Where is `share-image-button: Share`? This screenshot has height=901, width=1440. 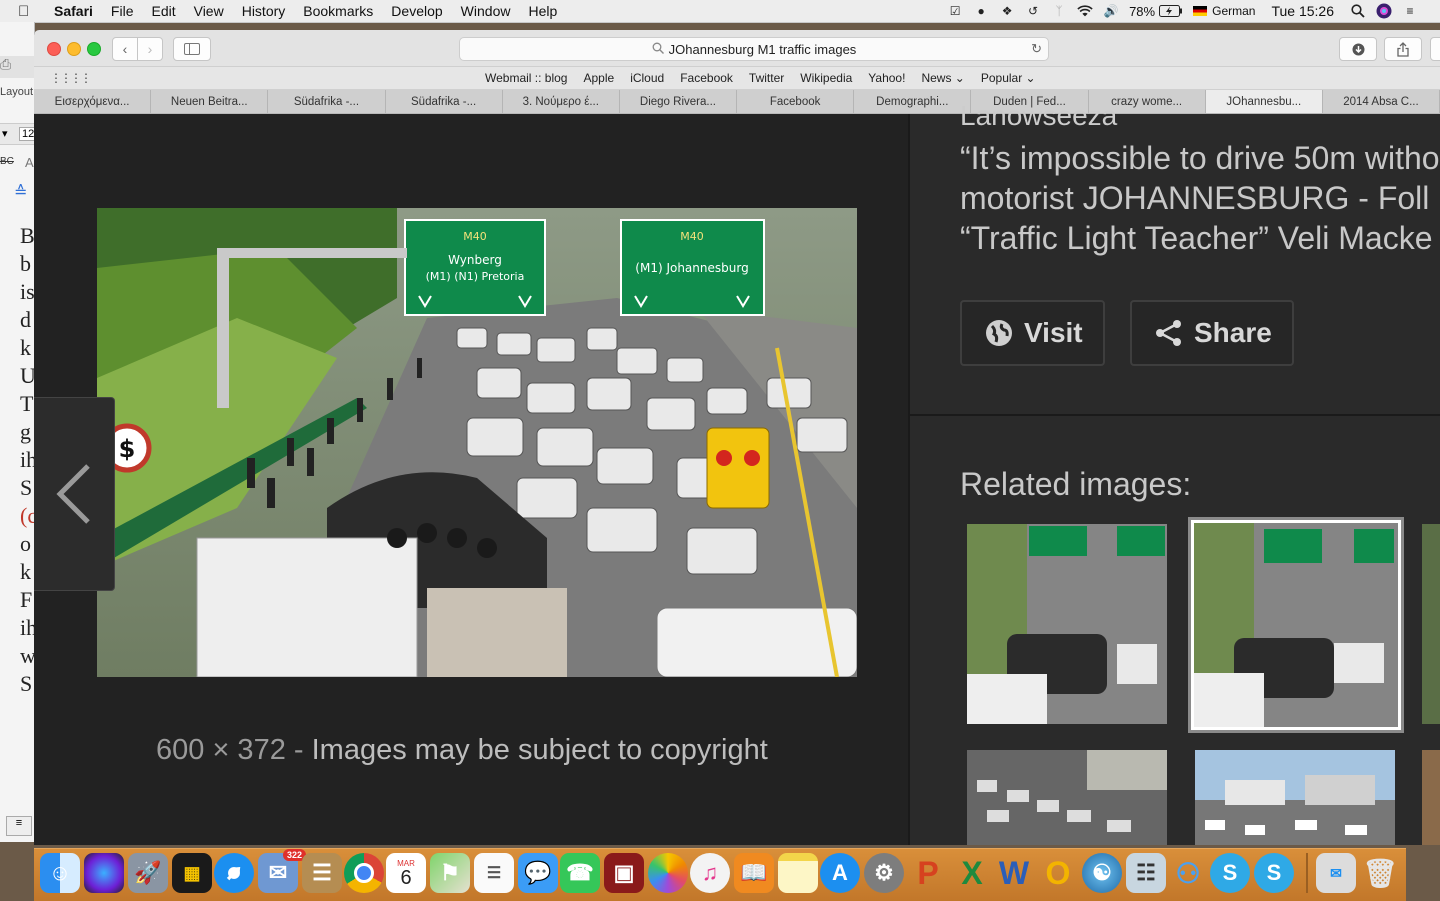
share-image-button: Share is located at coordinates (1212, 333).